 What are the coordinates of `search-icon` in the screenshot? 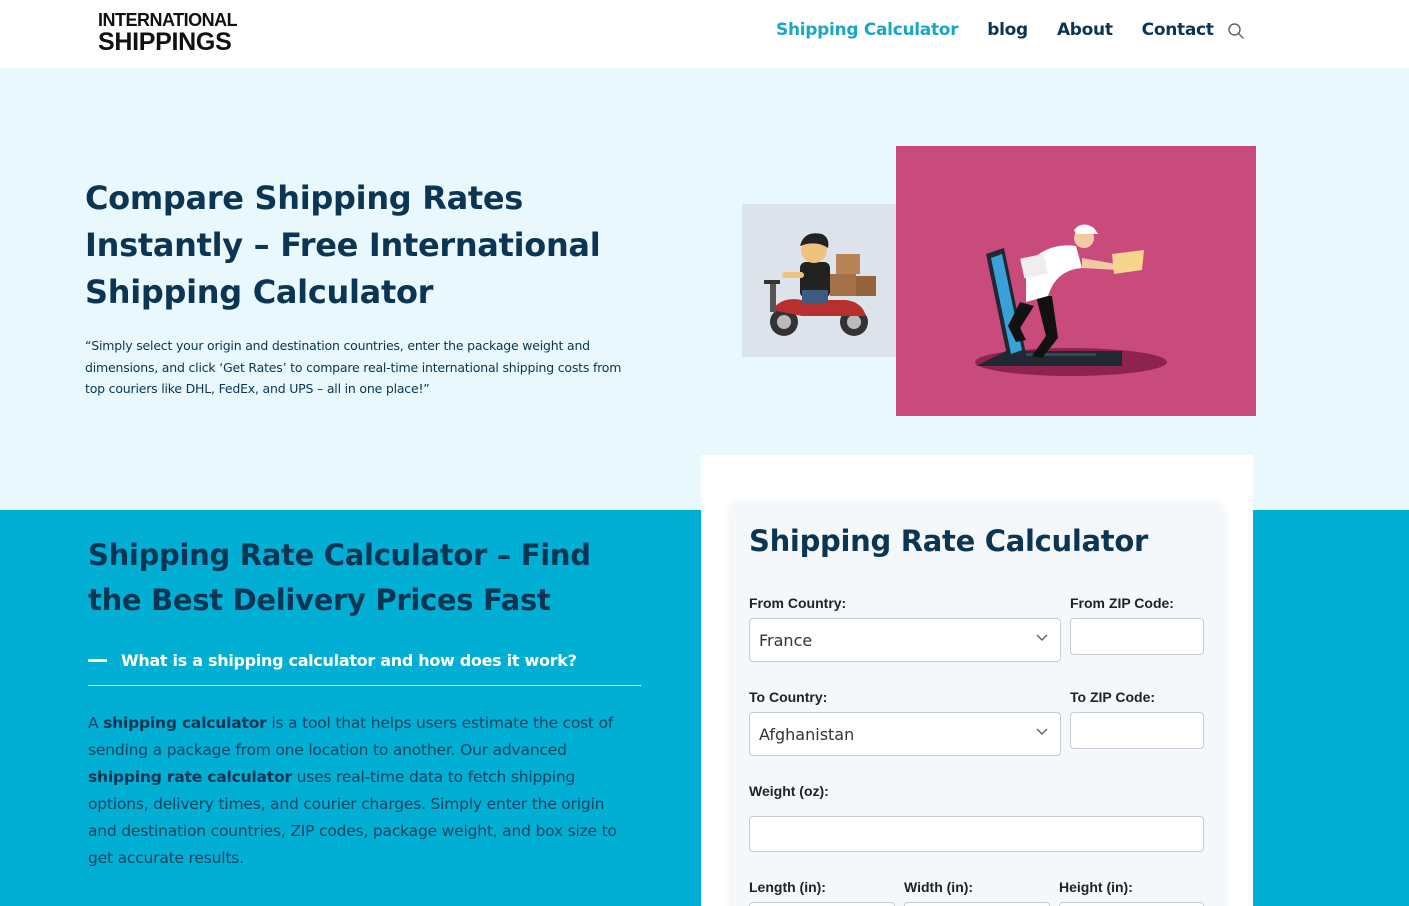 It's located at (1236, 31).